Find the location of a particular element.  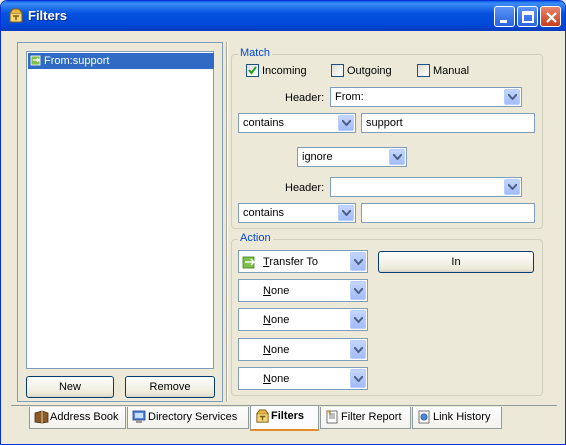

action4-select: None is located at coordinates (303, 349).